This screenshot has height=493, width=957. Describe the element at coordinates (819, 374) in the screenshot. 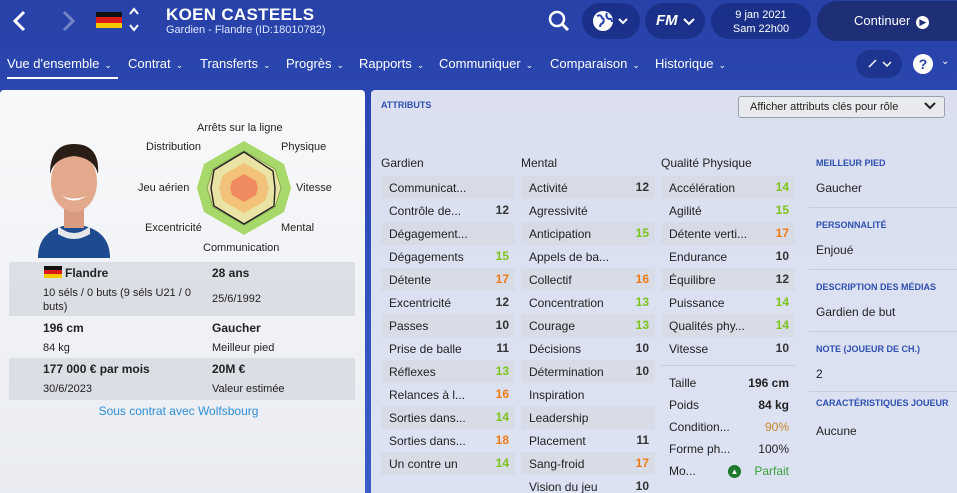

I see `rating-value: 2` at that location.